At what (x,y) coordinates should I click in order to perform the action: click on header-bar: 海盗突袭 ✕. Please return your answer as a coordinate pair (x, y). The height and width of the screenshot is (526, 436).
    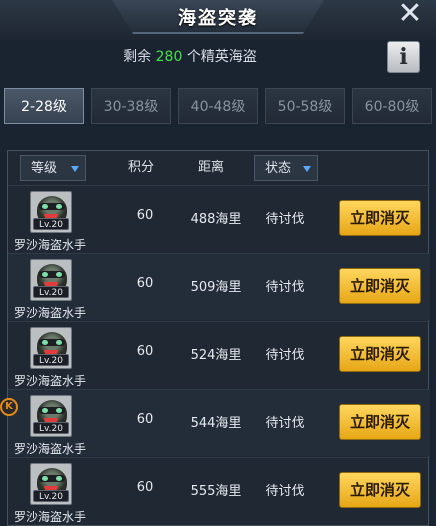
    Looking at the image, I should click on (218, 20).